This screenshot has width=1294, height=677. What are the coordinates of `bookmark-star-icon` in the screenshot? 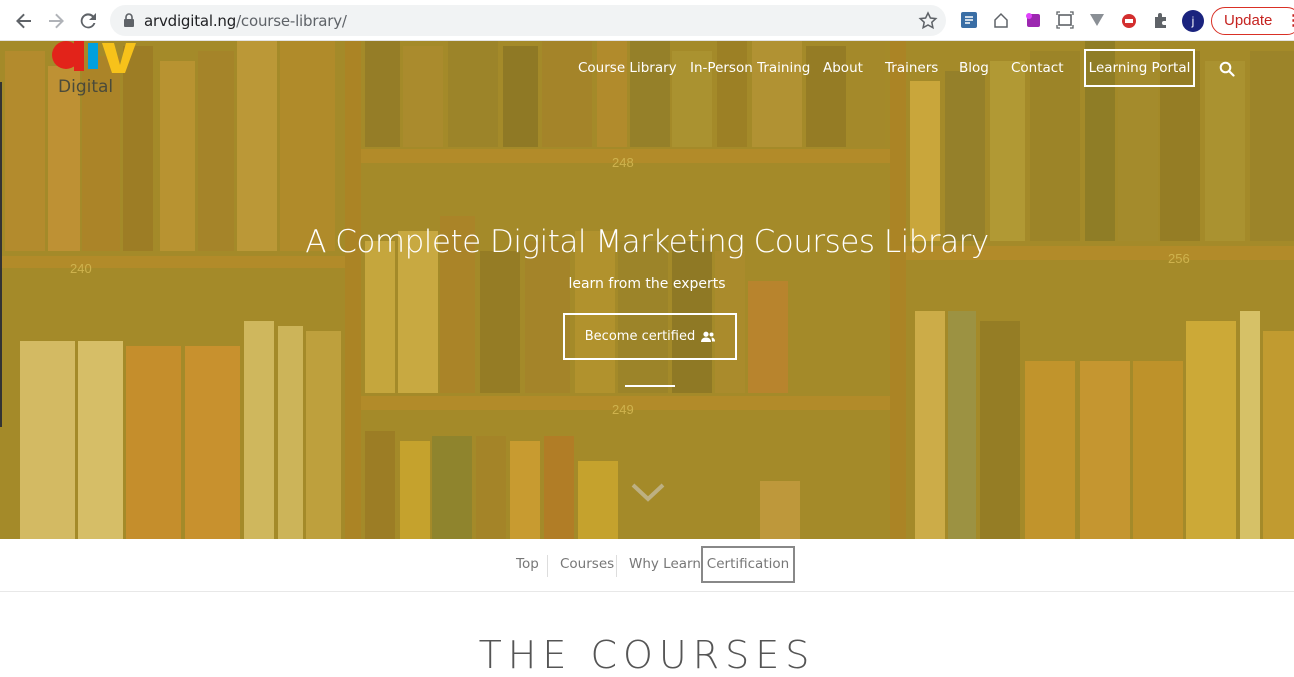 It's located at (928, 21).